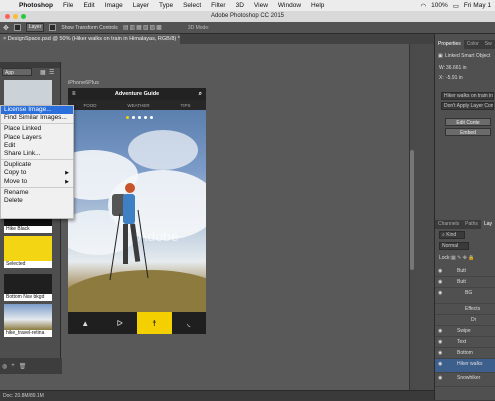 The width and height of the screenshot is (495, 401). I want to click on layer-comp-dropdown: Don't Apply Layer Comp, so click(467, 106).